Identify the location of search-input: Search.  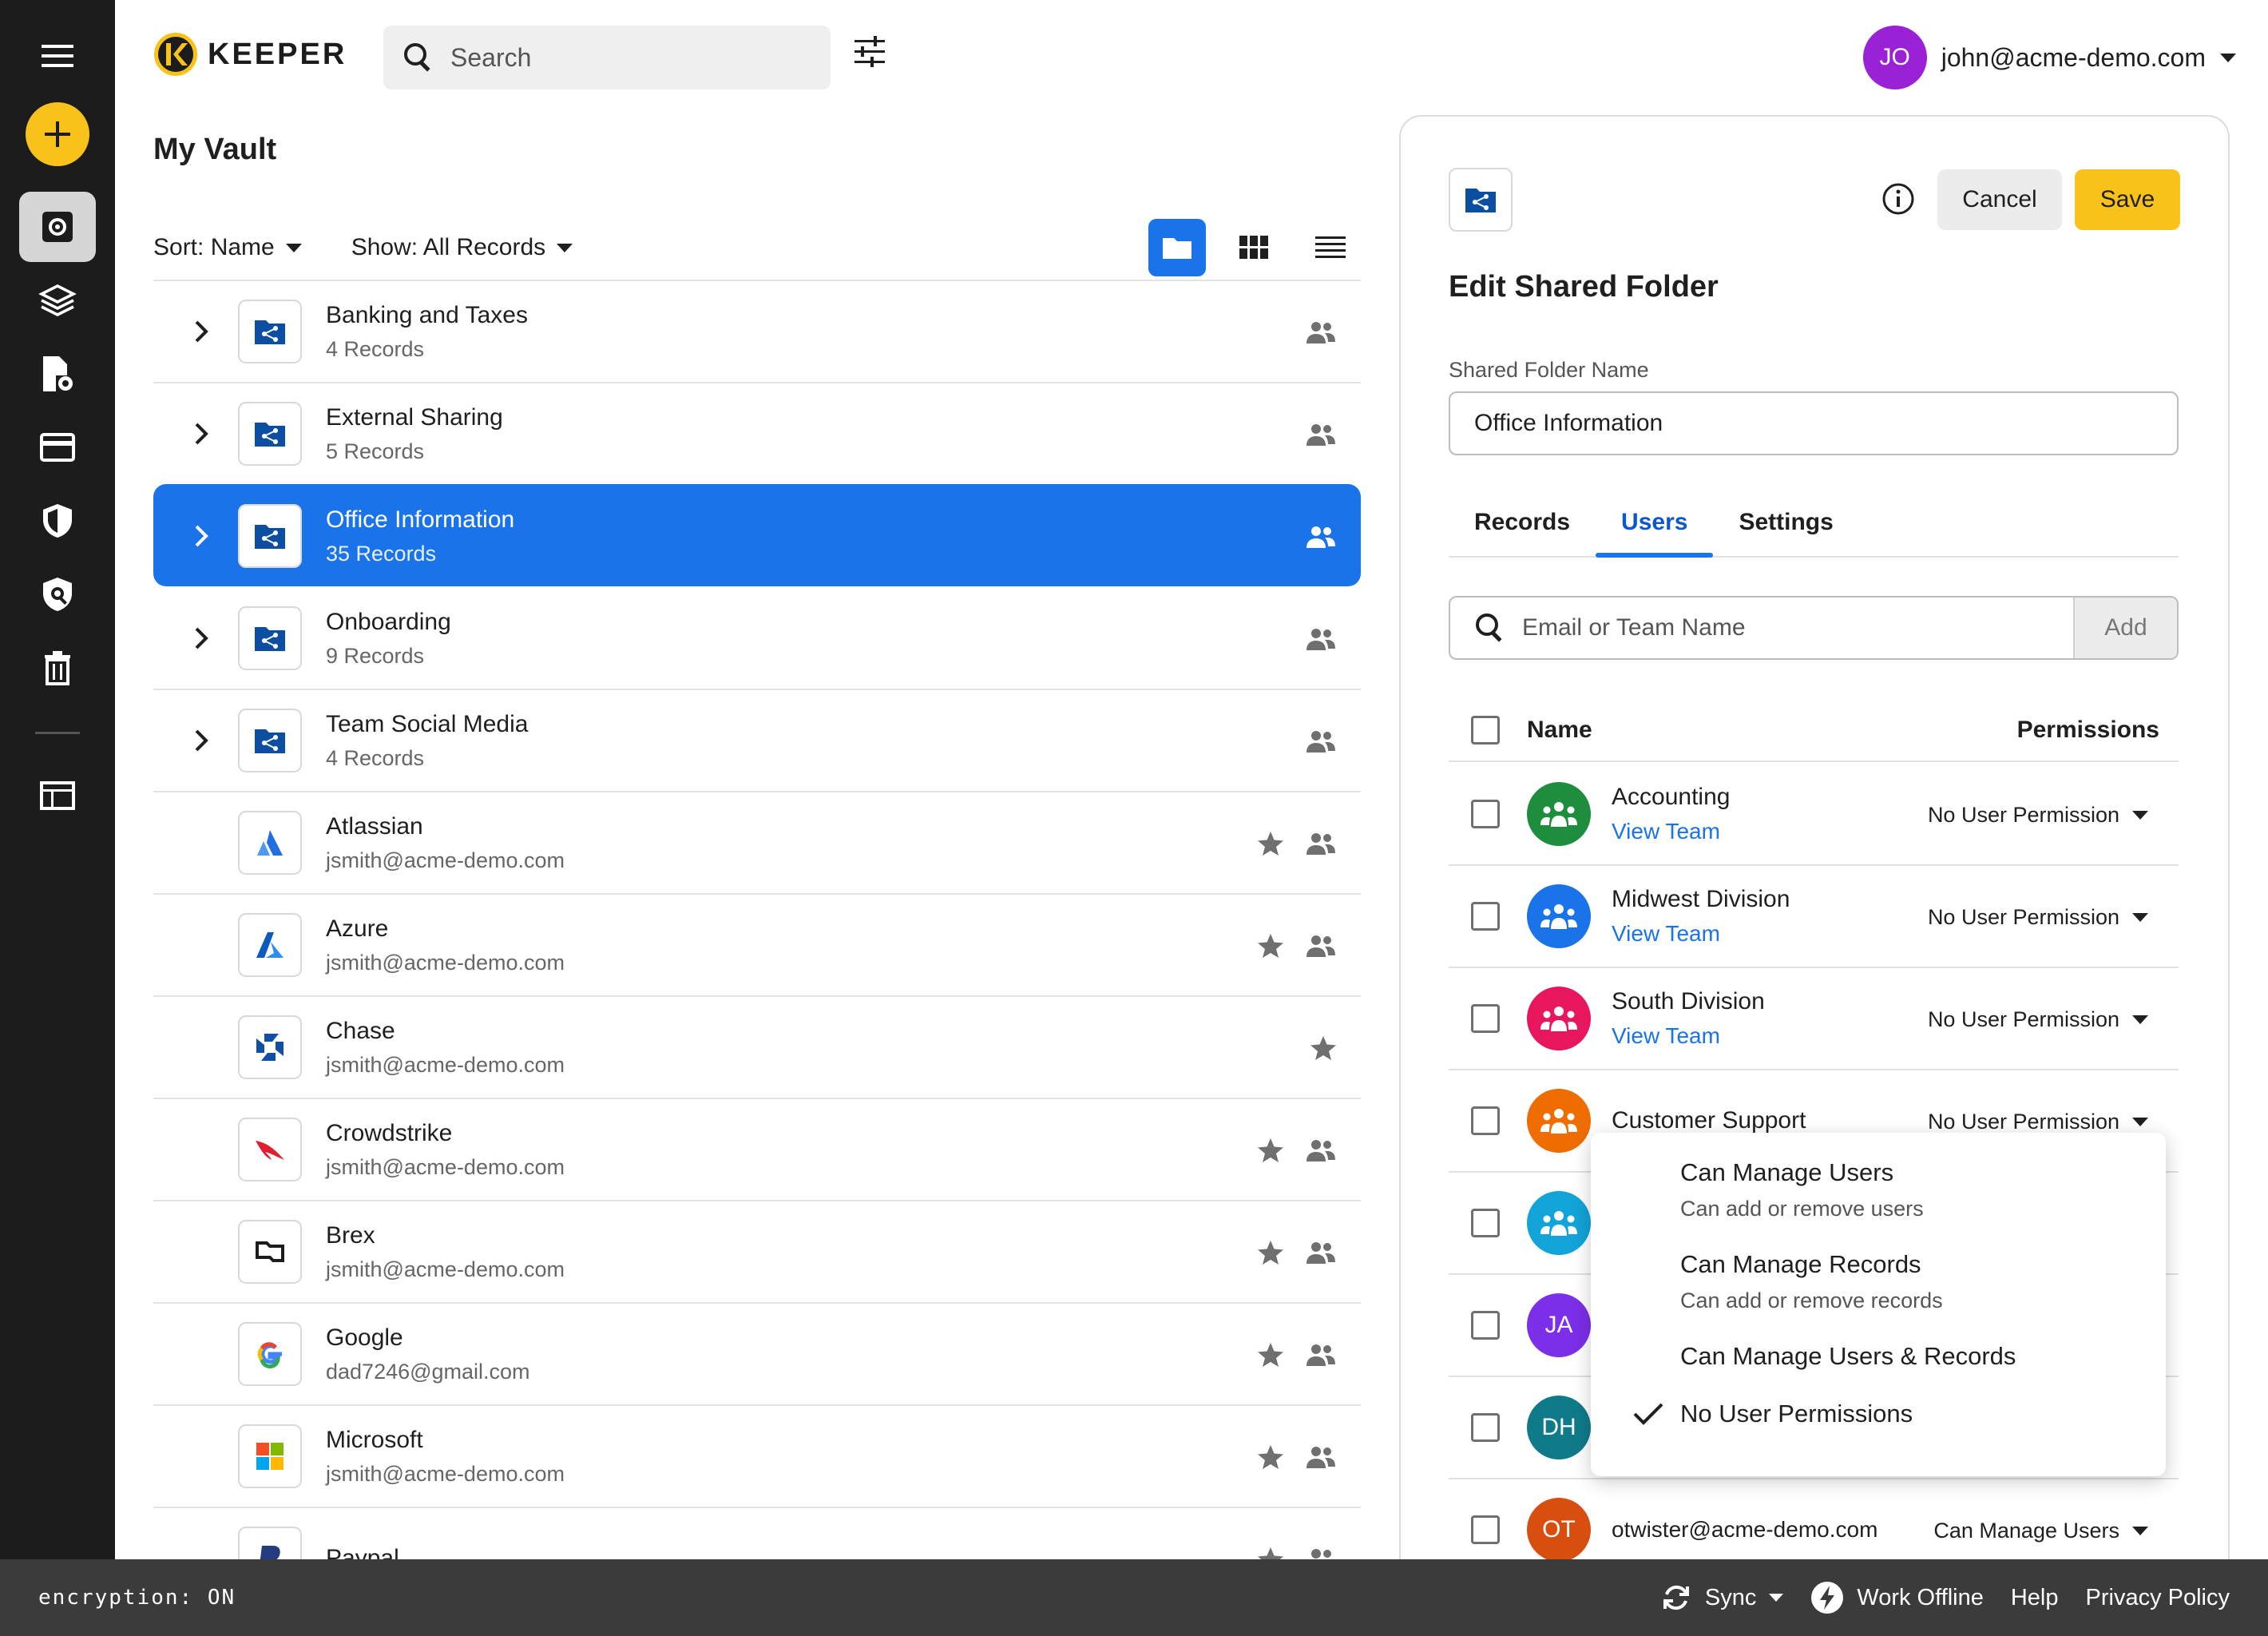
(491, 58).